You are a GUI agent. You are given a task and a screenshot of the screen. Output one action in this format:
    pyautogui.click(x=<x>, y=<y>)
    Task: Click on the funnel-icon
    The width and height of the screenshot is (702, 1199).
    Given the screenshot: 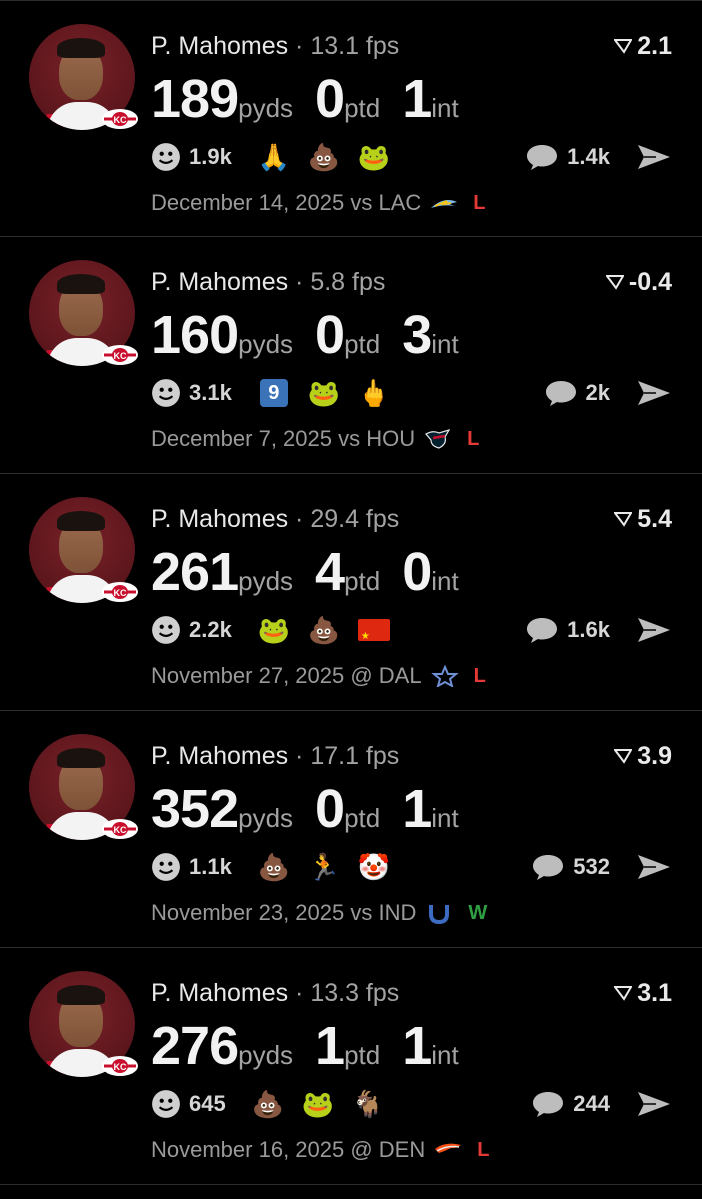 What is the action you would take?
    pyautogui.click(x=614, y=282)
    